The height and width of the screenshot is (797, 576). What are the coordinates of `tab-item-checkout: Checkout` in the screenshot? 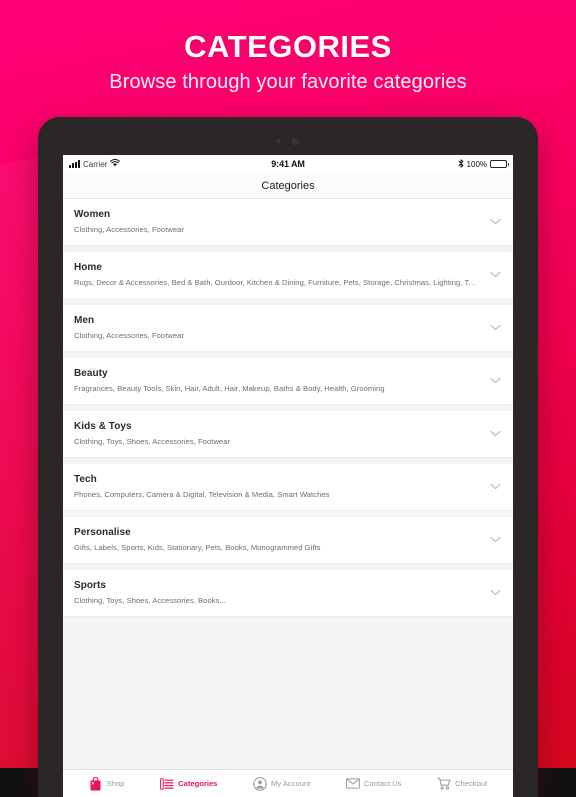 It's located at (462, 784).